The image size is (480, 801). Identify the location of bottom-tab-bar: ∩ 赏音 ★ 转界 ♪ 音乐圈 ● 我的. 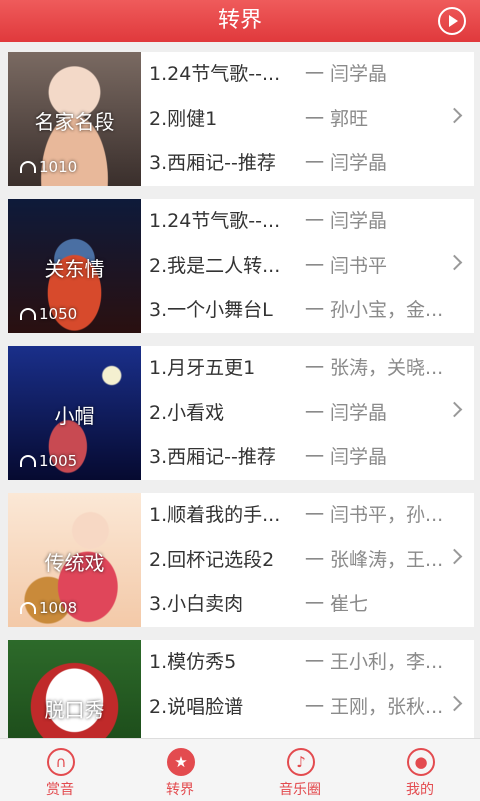
(240, 769).